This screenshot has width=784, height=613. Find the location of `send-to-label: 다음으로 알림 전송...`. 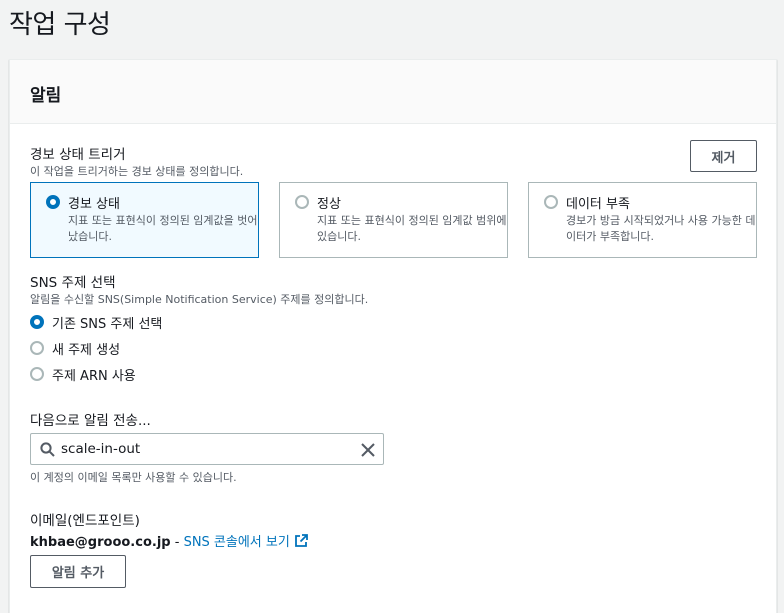

send-to-label: 다음으로 알림 전송... is located at coordinates (90, 421).